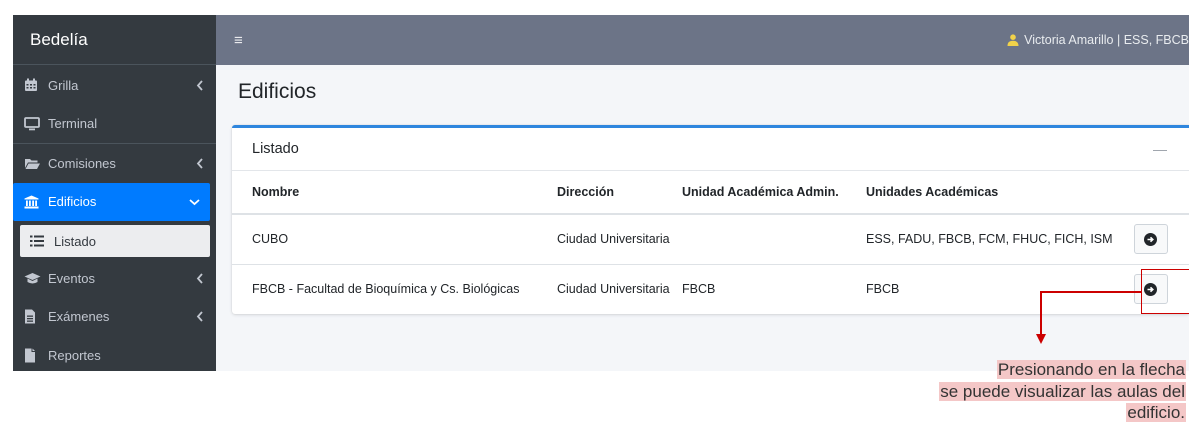  I want to click on sidebar-item-label: Exámenes, so click(79, 317).